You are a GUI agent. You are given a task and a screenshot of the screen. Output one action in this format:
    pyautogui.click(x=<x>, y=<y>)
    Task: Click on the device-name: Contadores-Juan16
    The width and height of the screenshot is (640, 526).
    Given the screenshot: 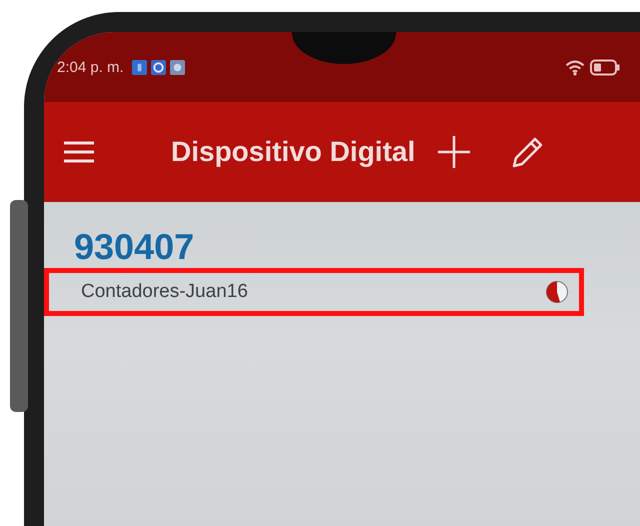 What is the action you would take?
    pyautogui.click(x=165, y=292)
    